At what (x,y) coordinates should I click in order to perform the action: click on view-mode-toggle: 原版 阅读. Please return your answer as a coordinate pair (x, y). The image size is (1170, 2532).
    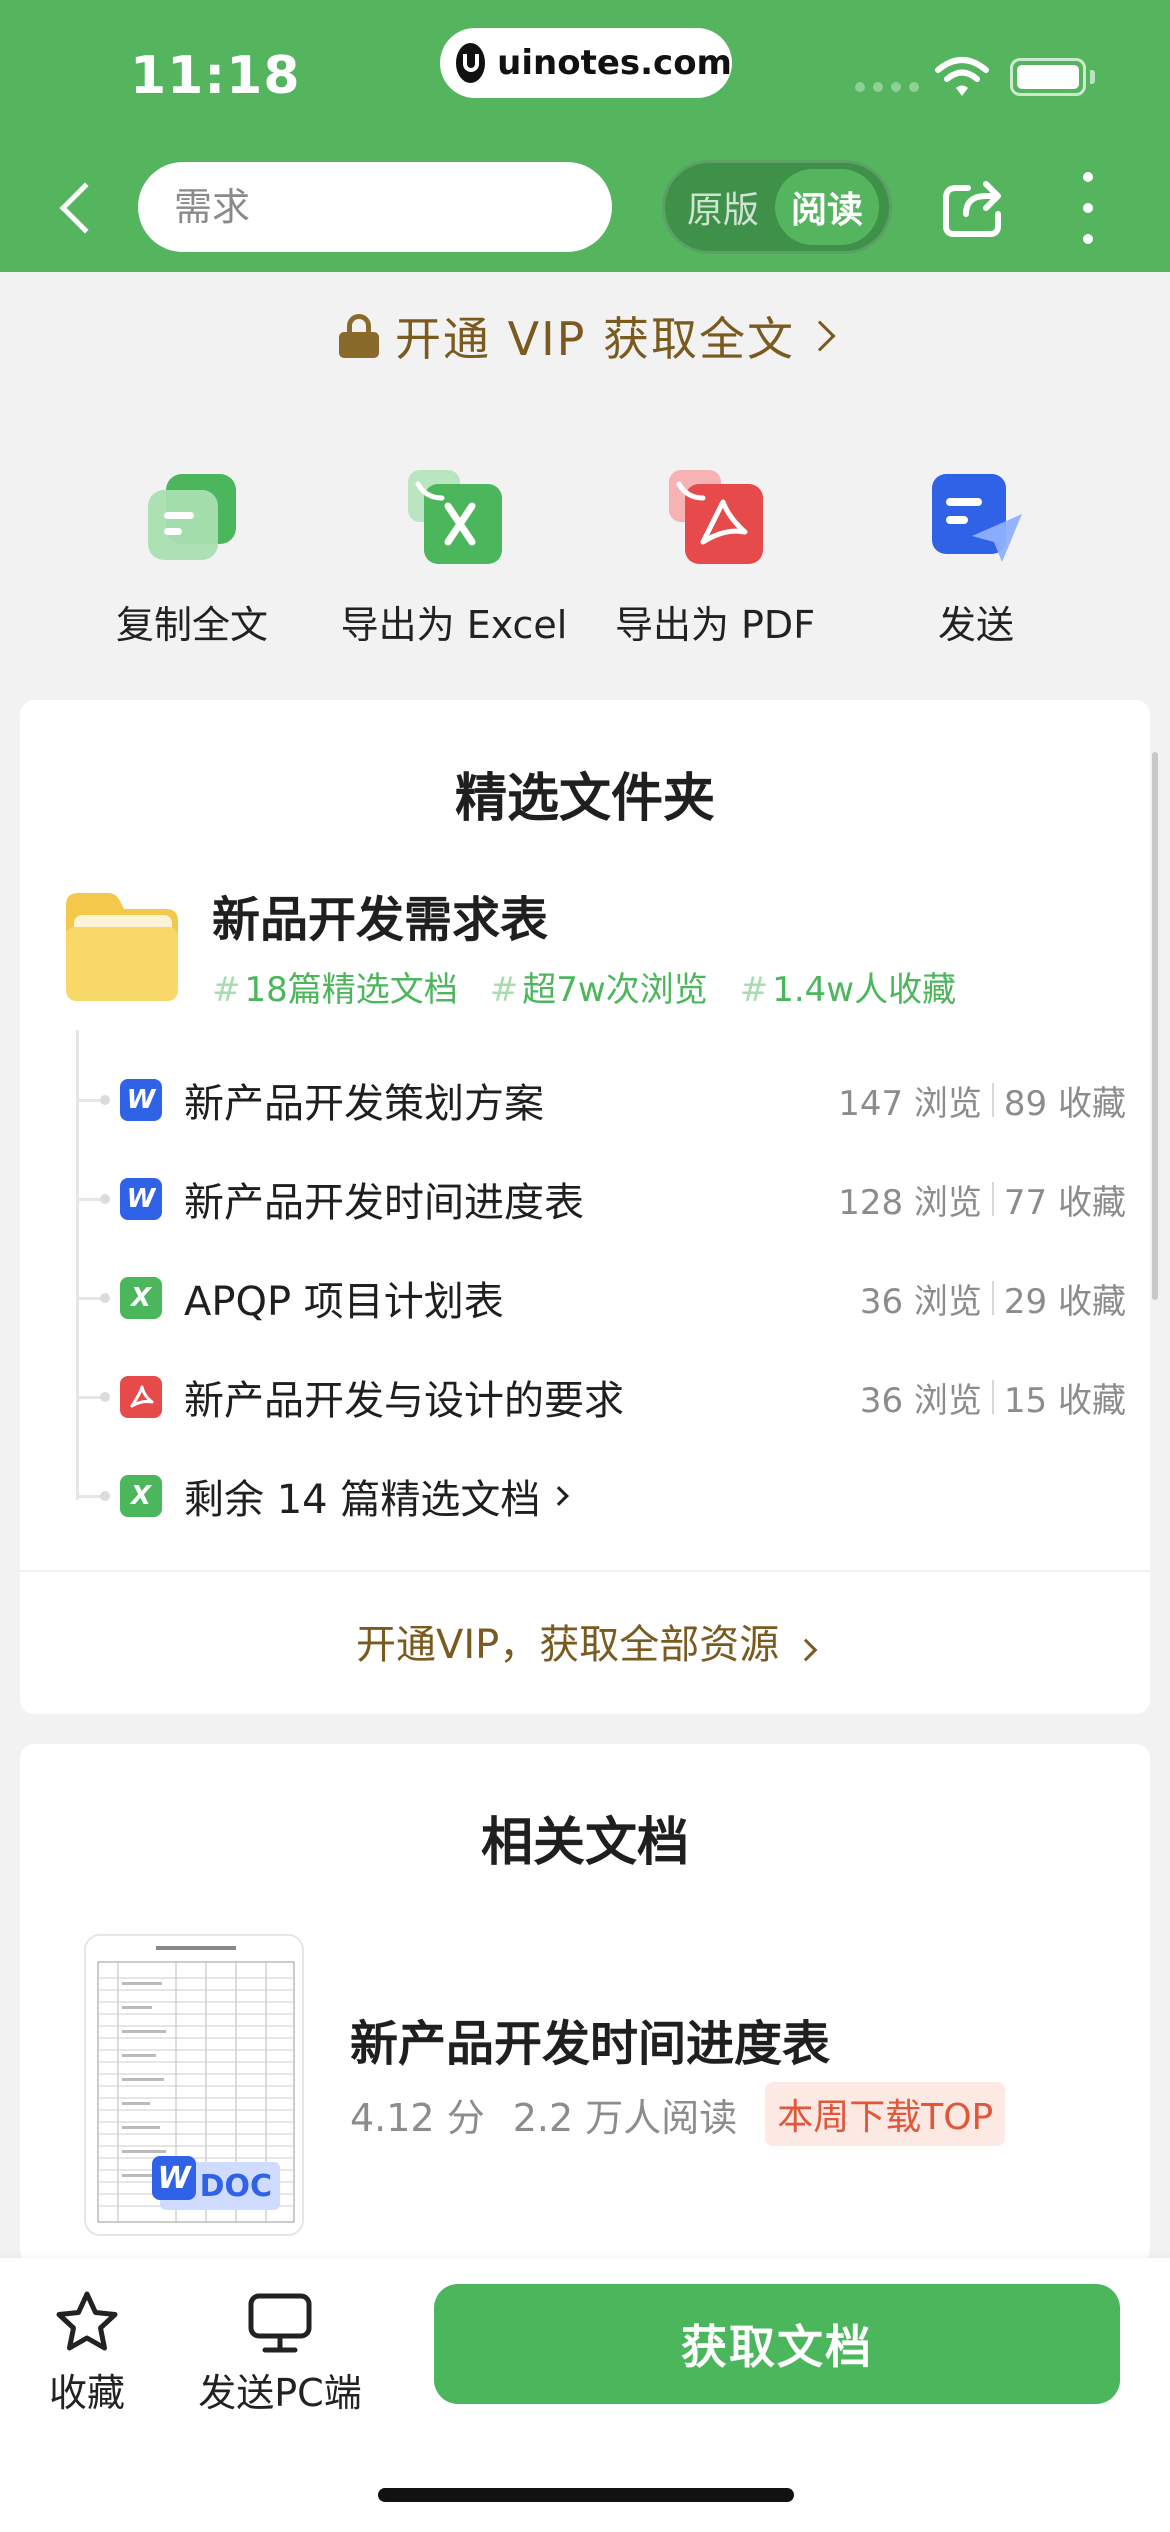
    Looking at the image, I should click on (777, 207).